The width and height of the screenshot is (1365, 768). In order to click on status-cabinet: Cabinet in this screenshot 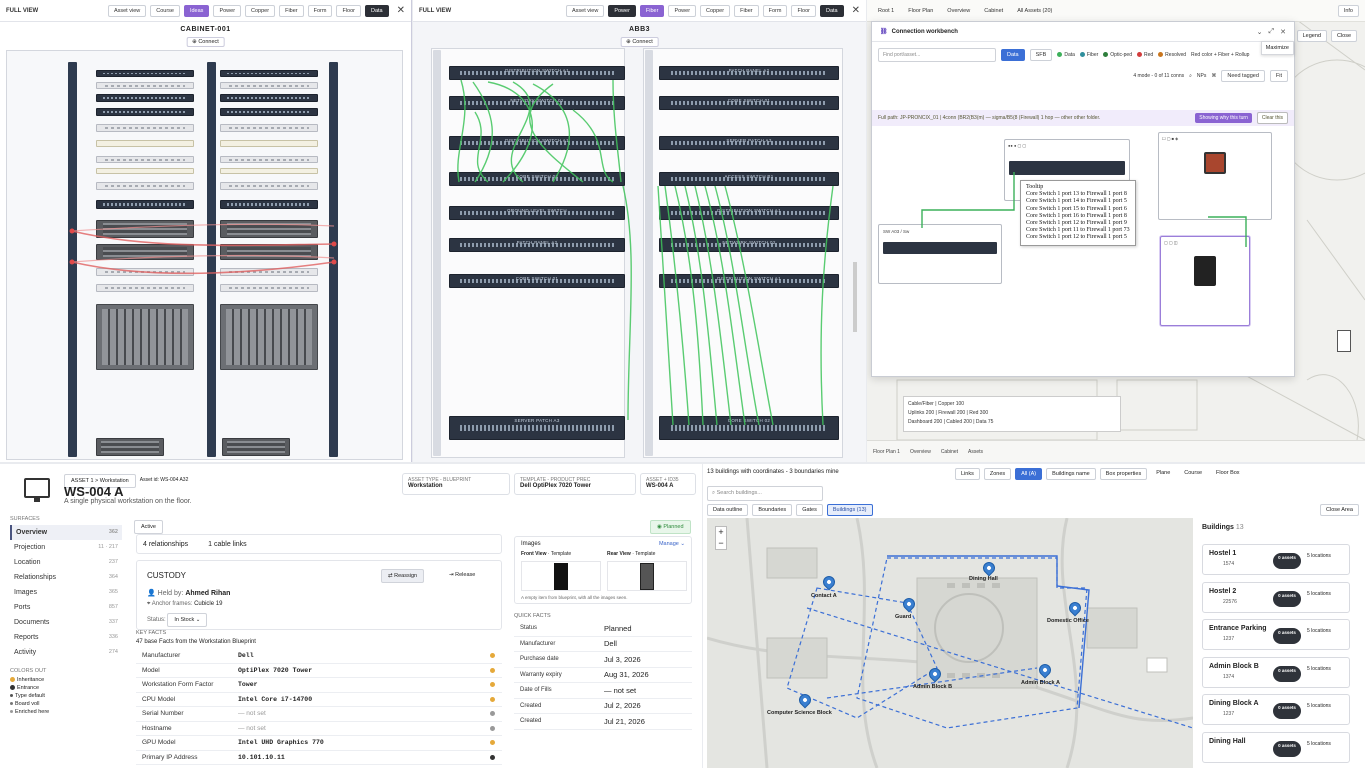, I will do `click(949, 452)`.